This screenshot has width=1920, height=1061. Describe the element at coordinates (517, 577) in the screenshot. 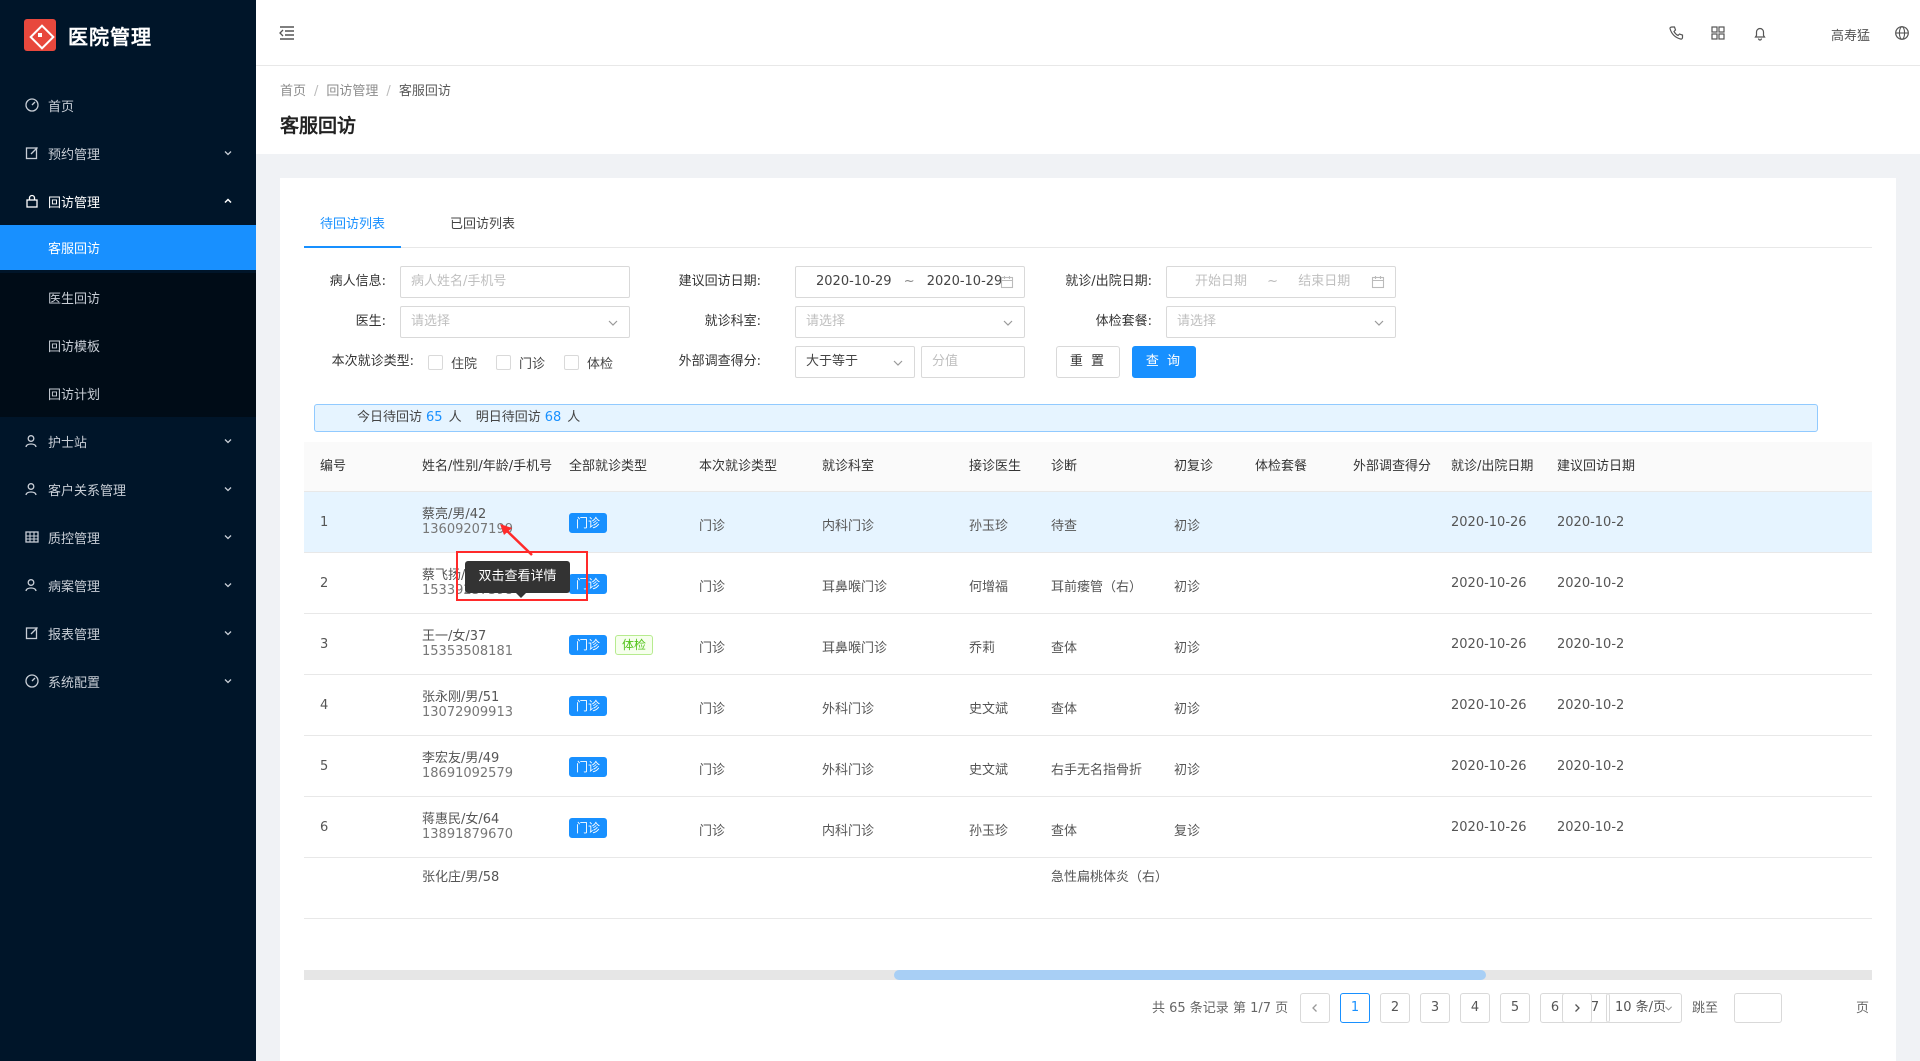

I see `row-tooltip: 双击查看详情` at that location.